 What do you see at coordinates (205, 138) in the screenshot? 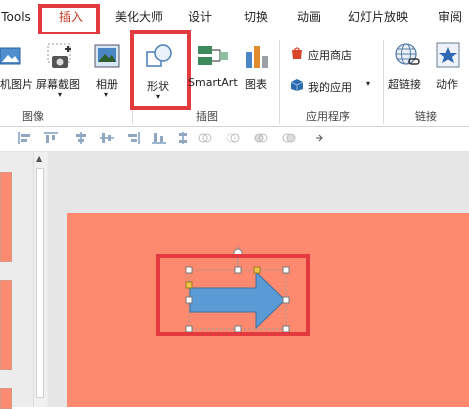
I see `group-objects-icon` at bounding box center [205, 138].